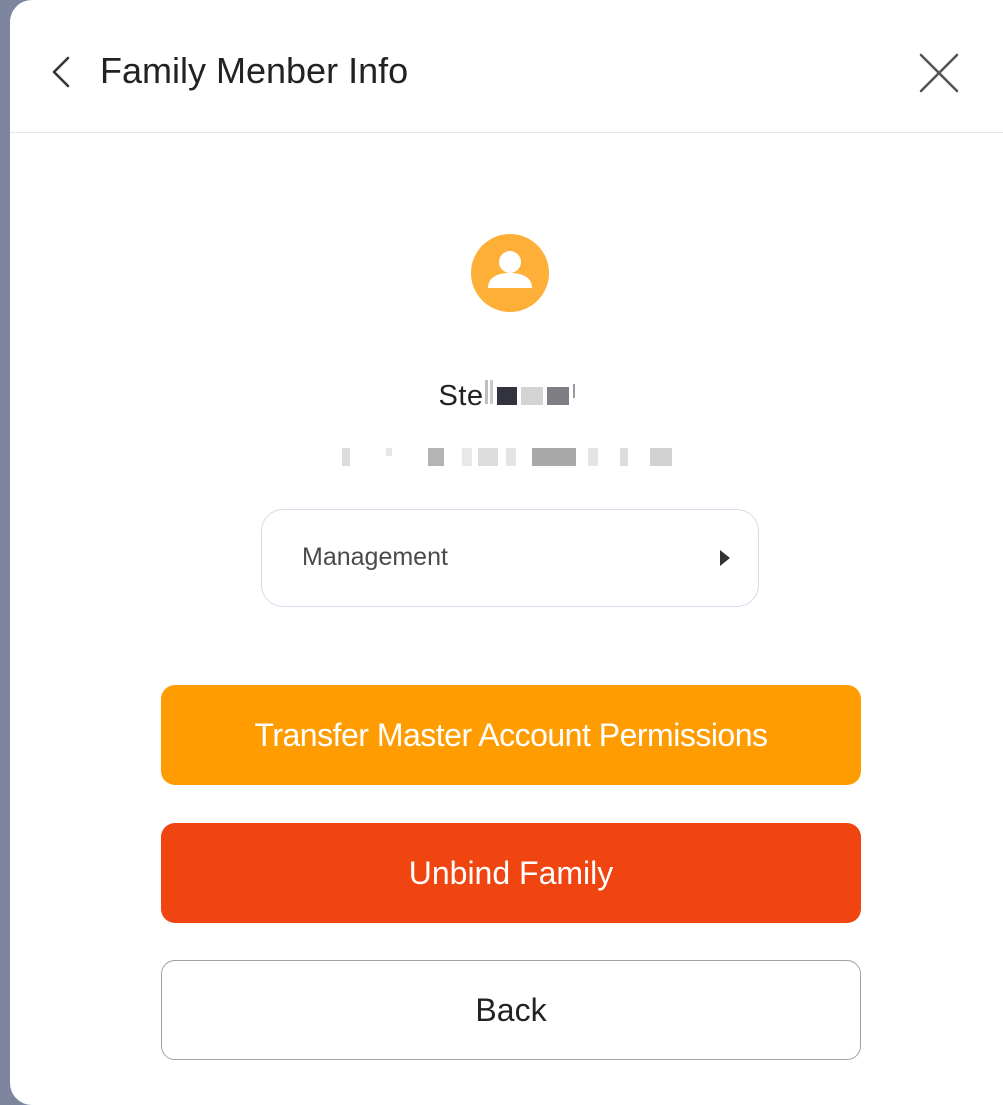 The height and width of the screenshot is (1105, 1003). What do you see at coordinates (725, 558) in the screenshot?
I see `caret-right-icon` at bounding box center [725, 558].